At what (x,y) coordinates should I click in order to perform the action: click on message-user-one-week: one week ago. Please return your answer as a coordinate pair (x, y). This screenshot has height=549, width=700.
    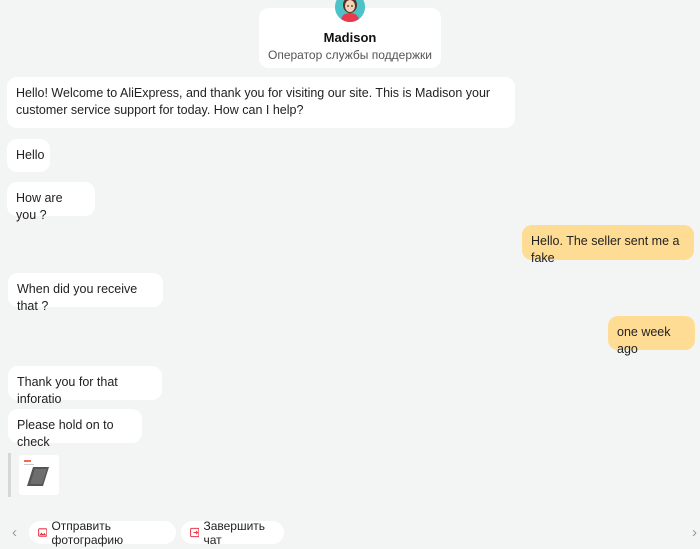
    Looking at the image, I should click on (651, 336).